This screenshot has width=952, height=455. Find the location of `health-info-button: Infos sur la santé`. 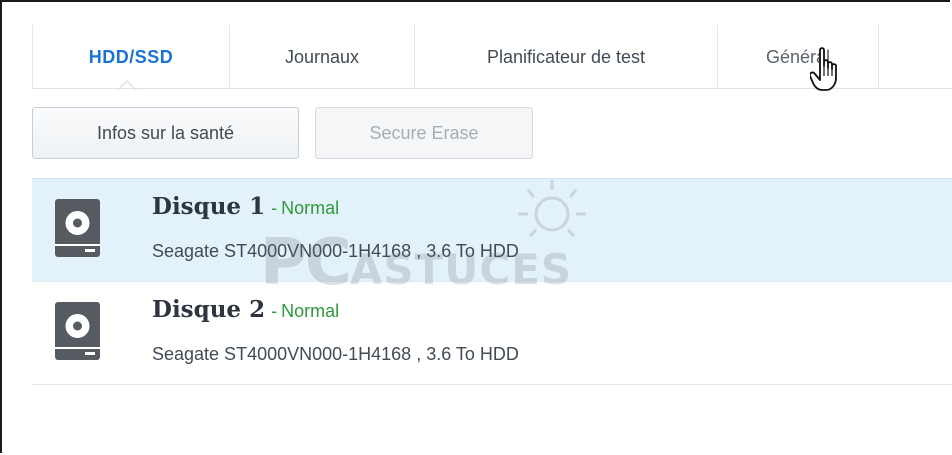

health-info-button: Infos sur la santé is located at coordinates (165, 133).